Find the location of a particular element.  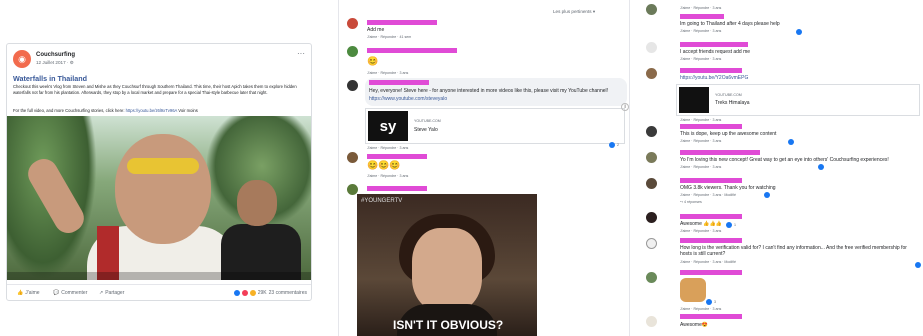

couchsurfing-logo: ◉ is located at coordinates (22, 59).